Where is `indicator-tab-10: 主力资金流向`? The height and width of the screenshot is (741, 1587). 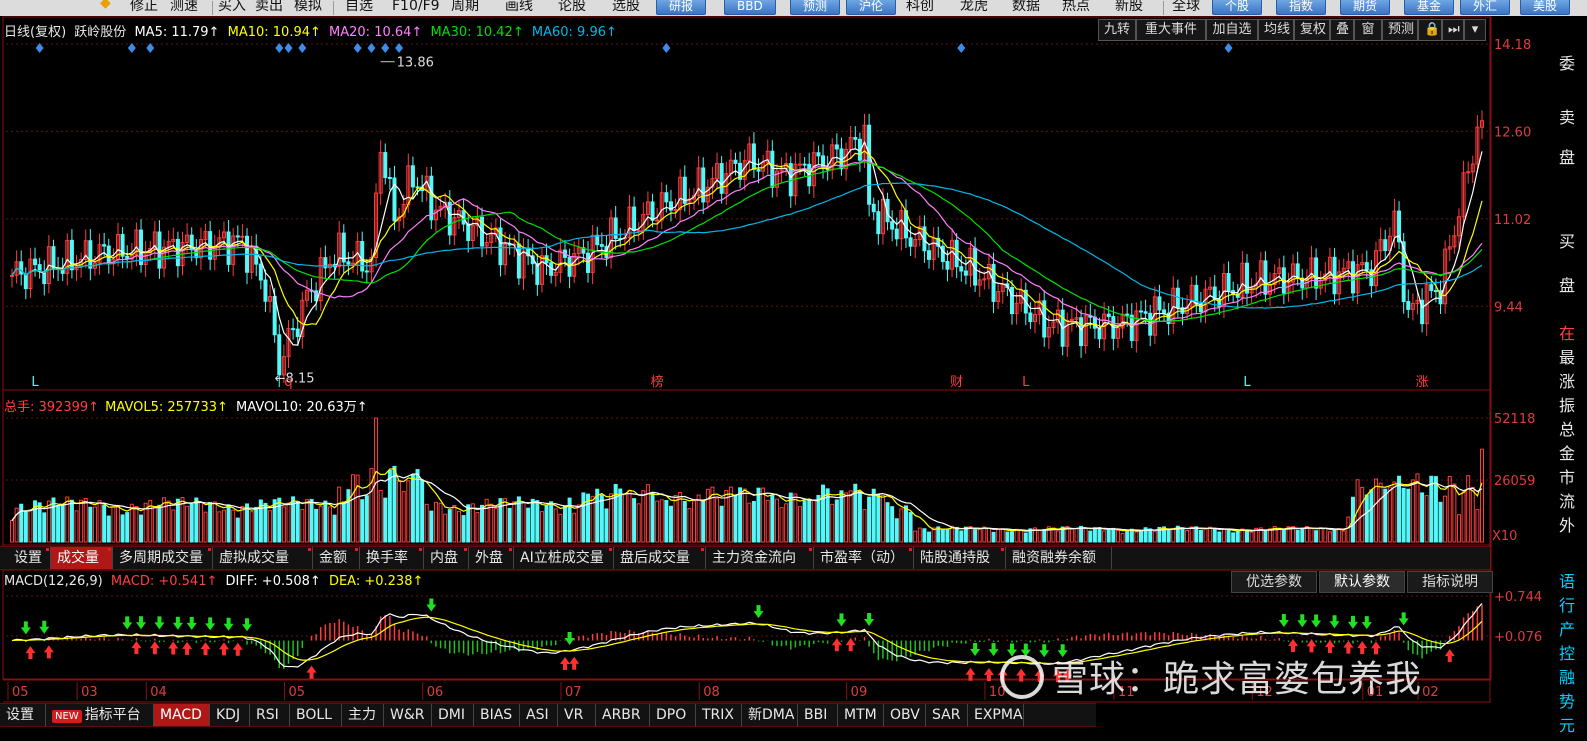
indicator-tab-10: 主力资金流向 is located at coordinates (760, 558).